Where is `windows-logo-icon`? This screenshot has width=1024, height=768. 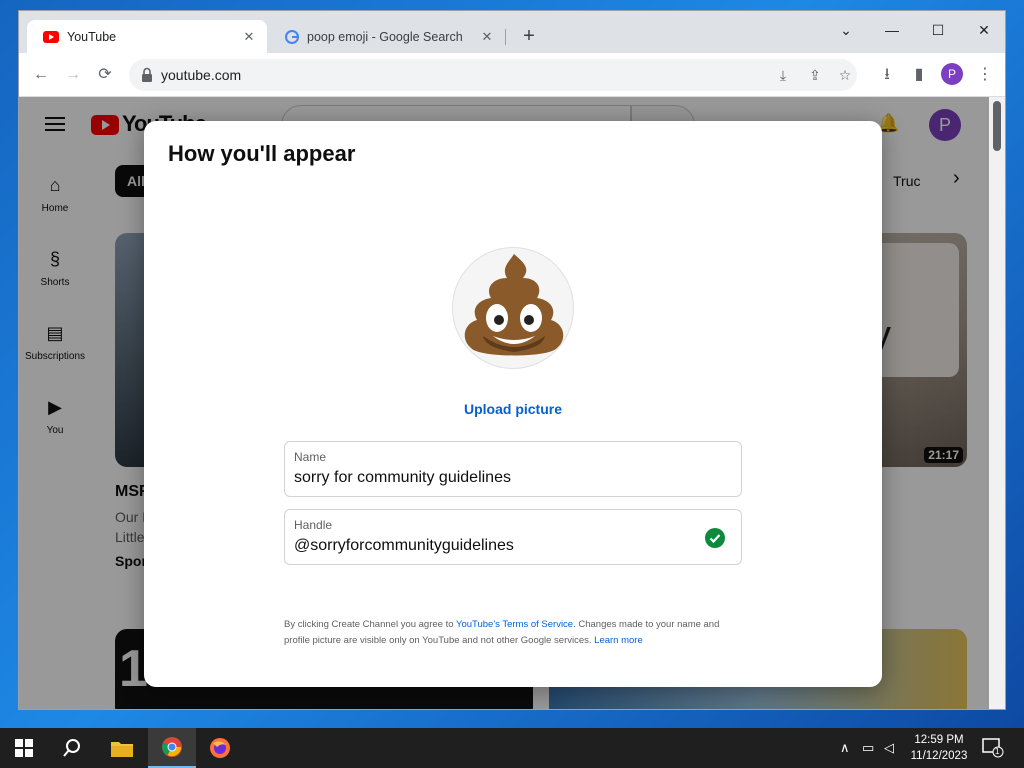 windows-logo-icon is located at coordinates (24, 748).